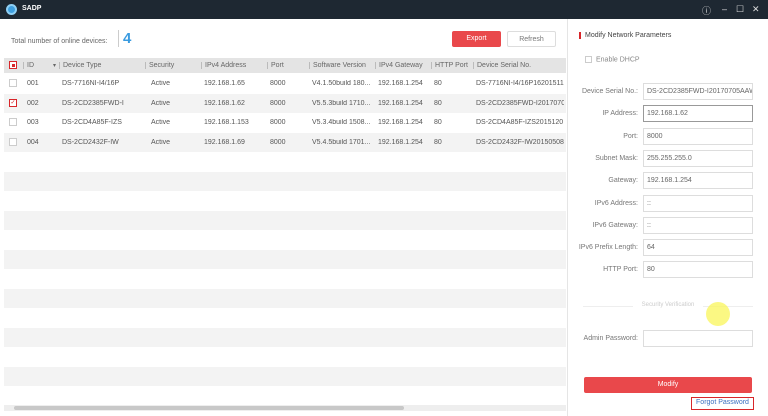 The width and height of the screenshot is (768, 416). What do you see at coordinates (698, 91) in the screenshot?
I see `field-input: DS-2CD2385FWD-I20170705AAWR` at bounding box center [698, 91].